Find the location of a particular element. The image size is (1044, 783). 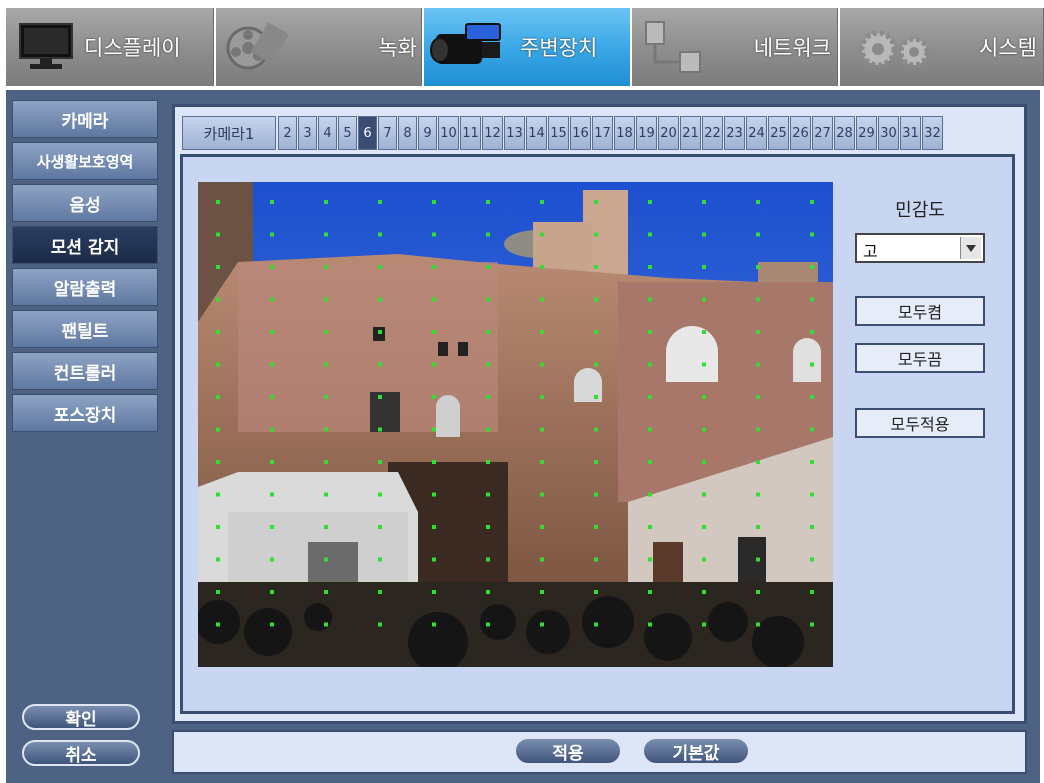

default-button: 기본값 is located at coordinates (696, 751).